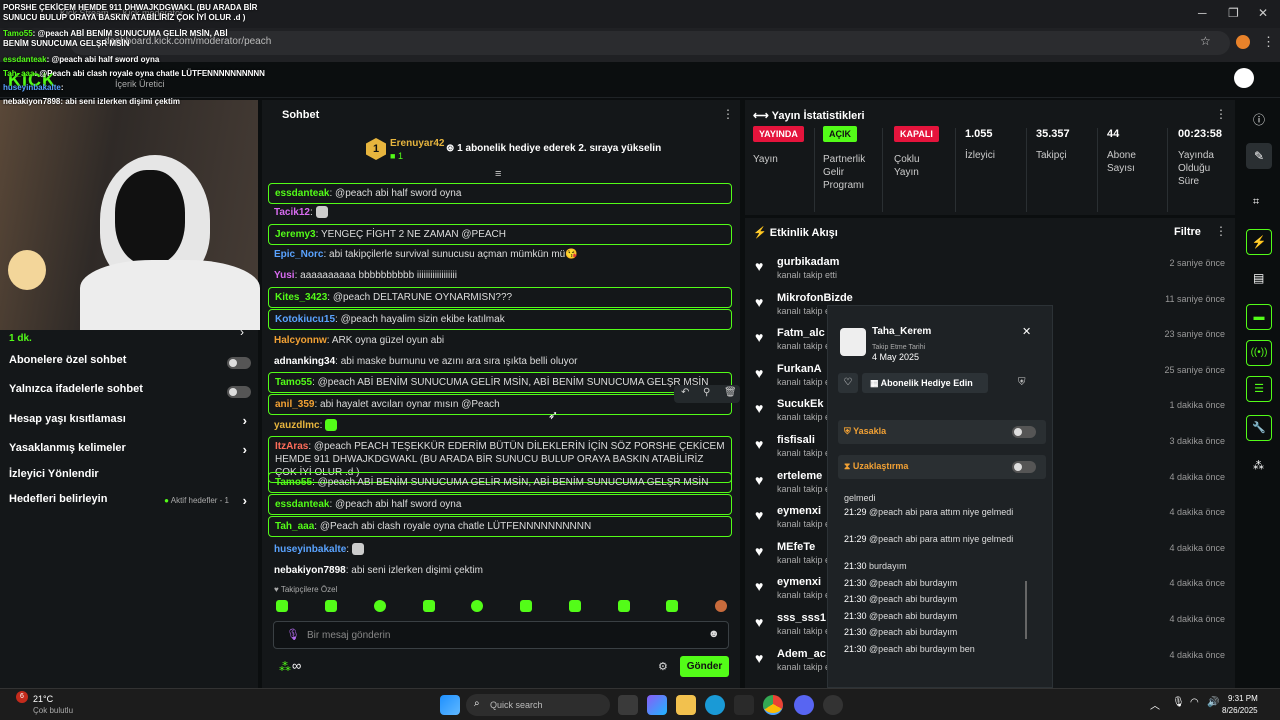 The width and height of the screenshot is (1280, 720). I want to click on raid-row: İzleyici Yönlendir, so click(130, 478).